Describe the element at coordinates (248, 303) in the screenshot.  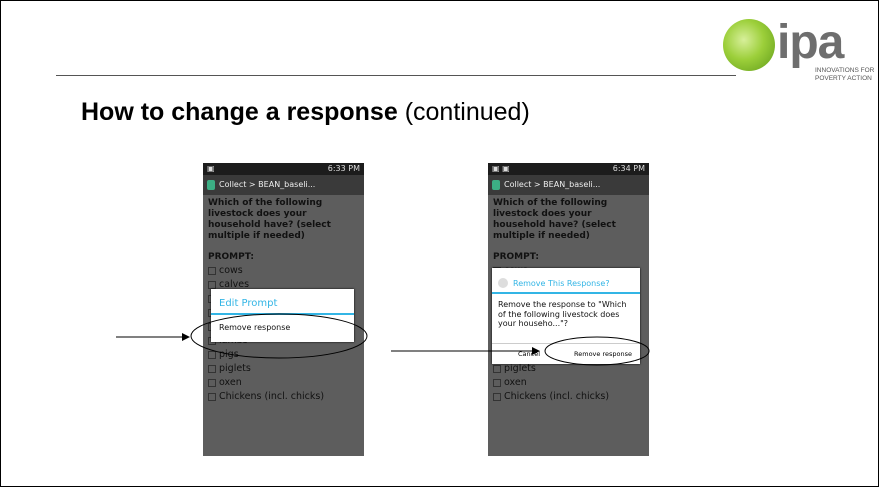
I see `dialog-title: Edit Prompt` at that location.